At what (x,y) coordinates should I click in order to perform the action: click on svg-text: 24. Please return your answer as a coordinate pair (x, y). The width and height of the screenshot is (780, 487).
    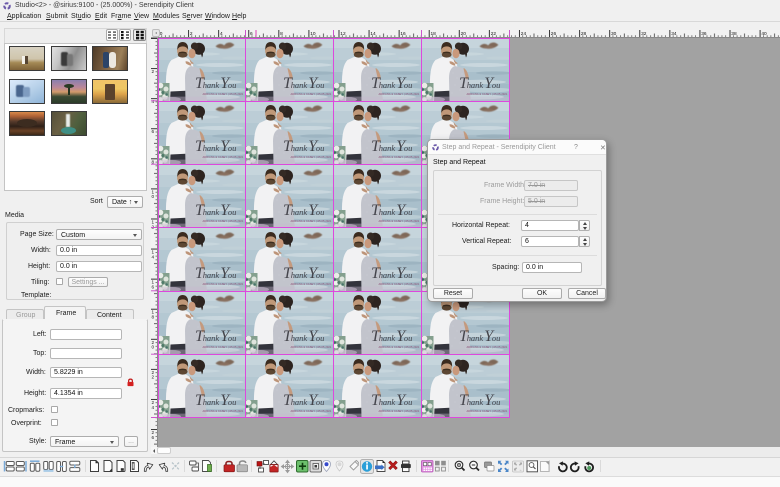
    Looking at the image, I should click on (524, 34).